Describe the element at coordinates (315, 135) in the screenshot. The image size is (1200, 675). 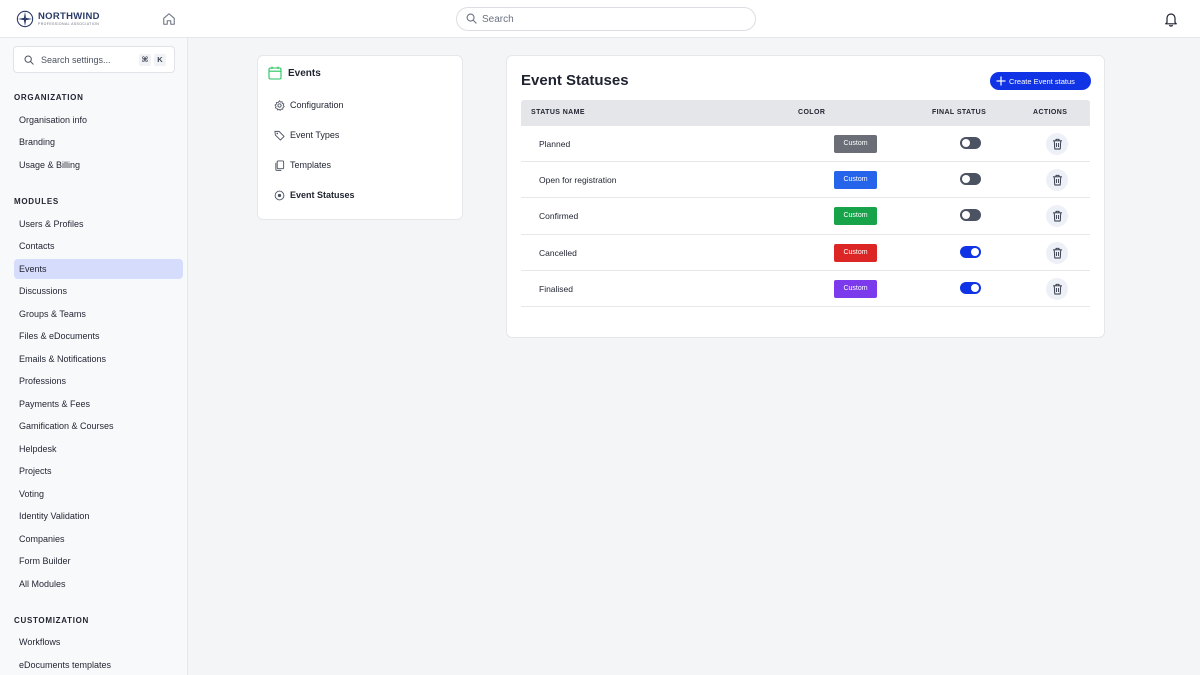
I see `submenu-label-event-types: Event Types` at that location.